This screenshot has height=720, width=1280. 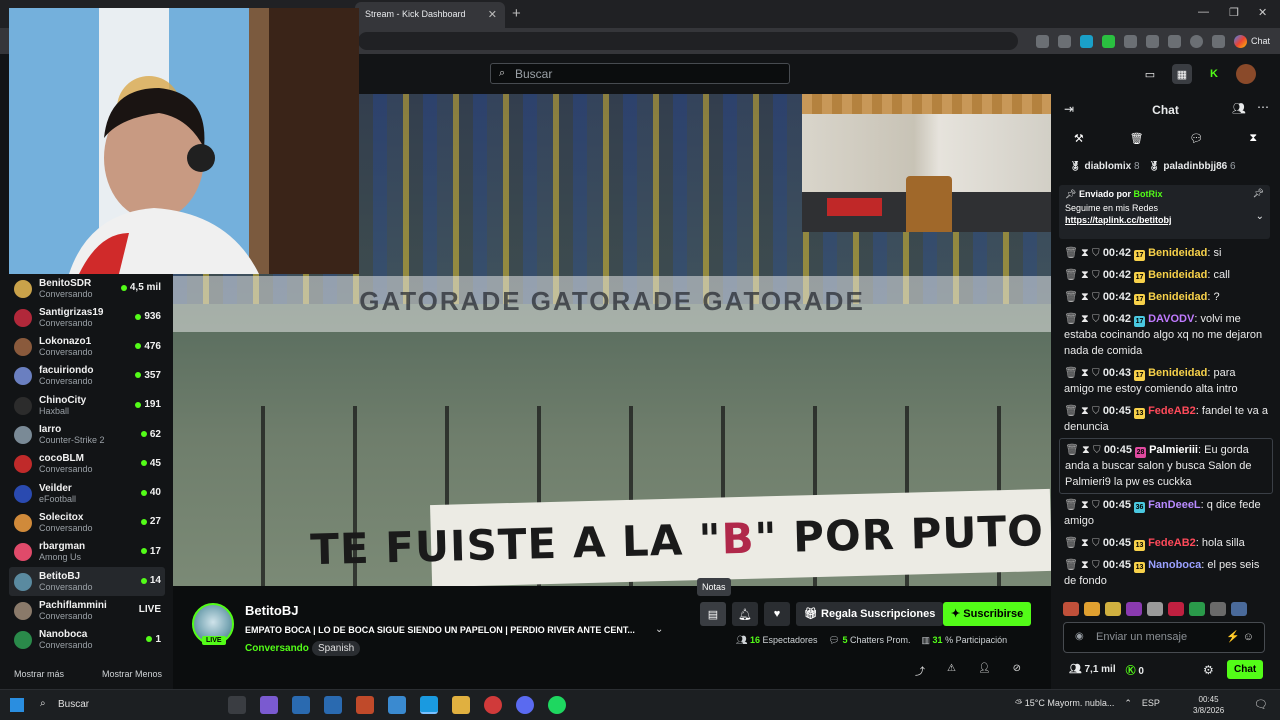 I want to click on menu-icon, so click(x=1218, y=41).